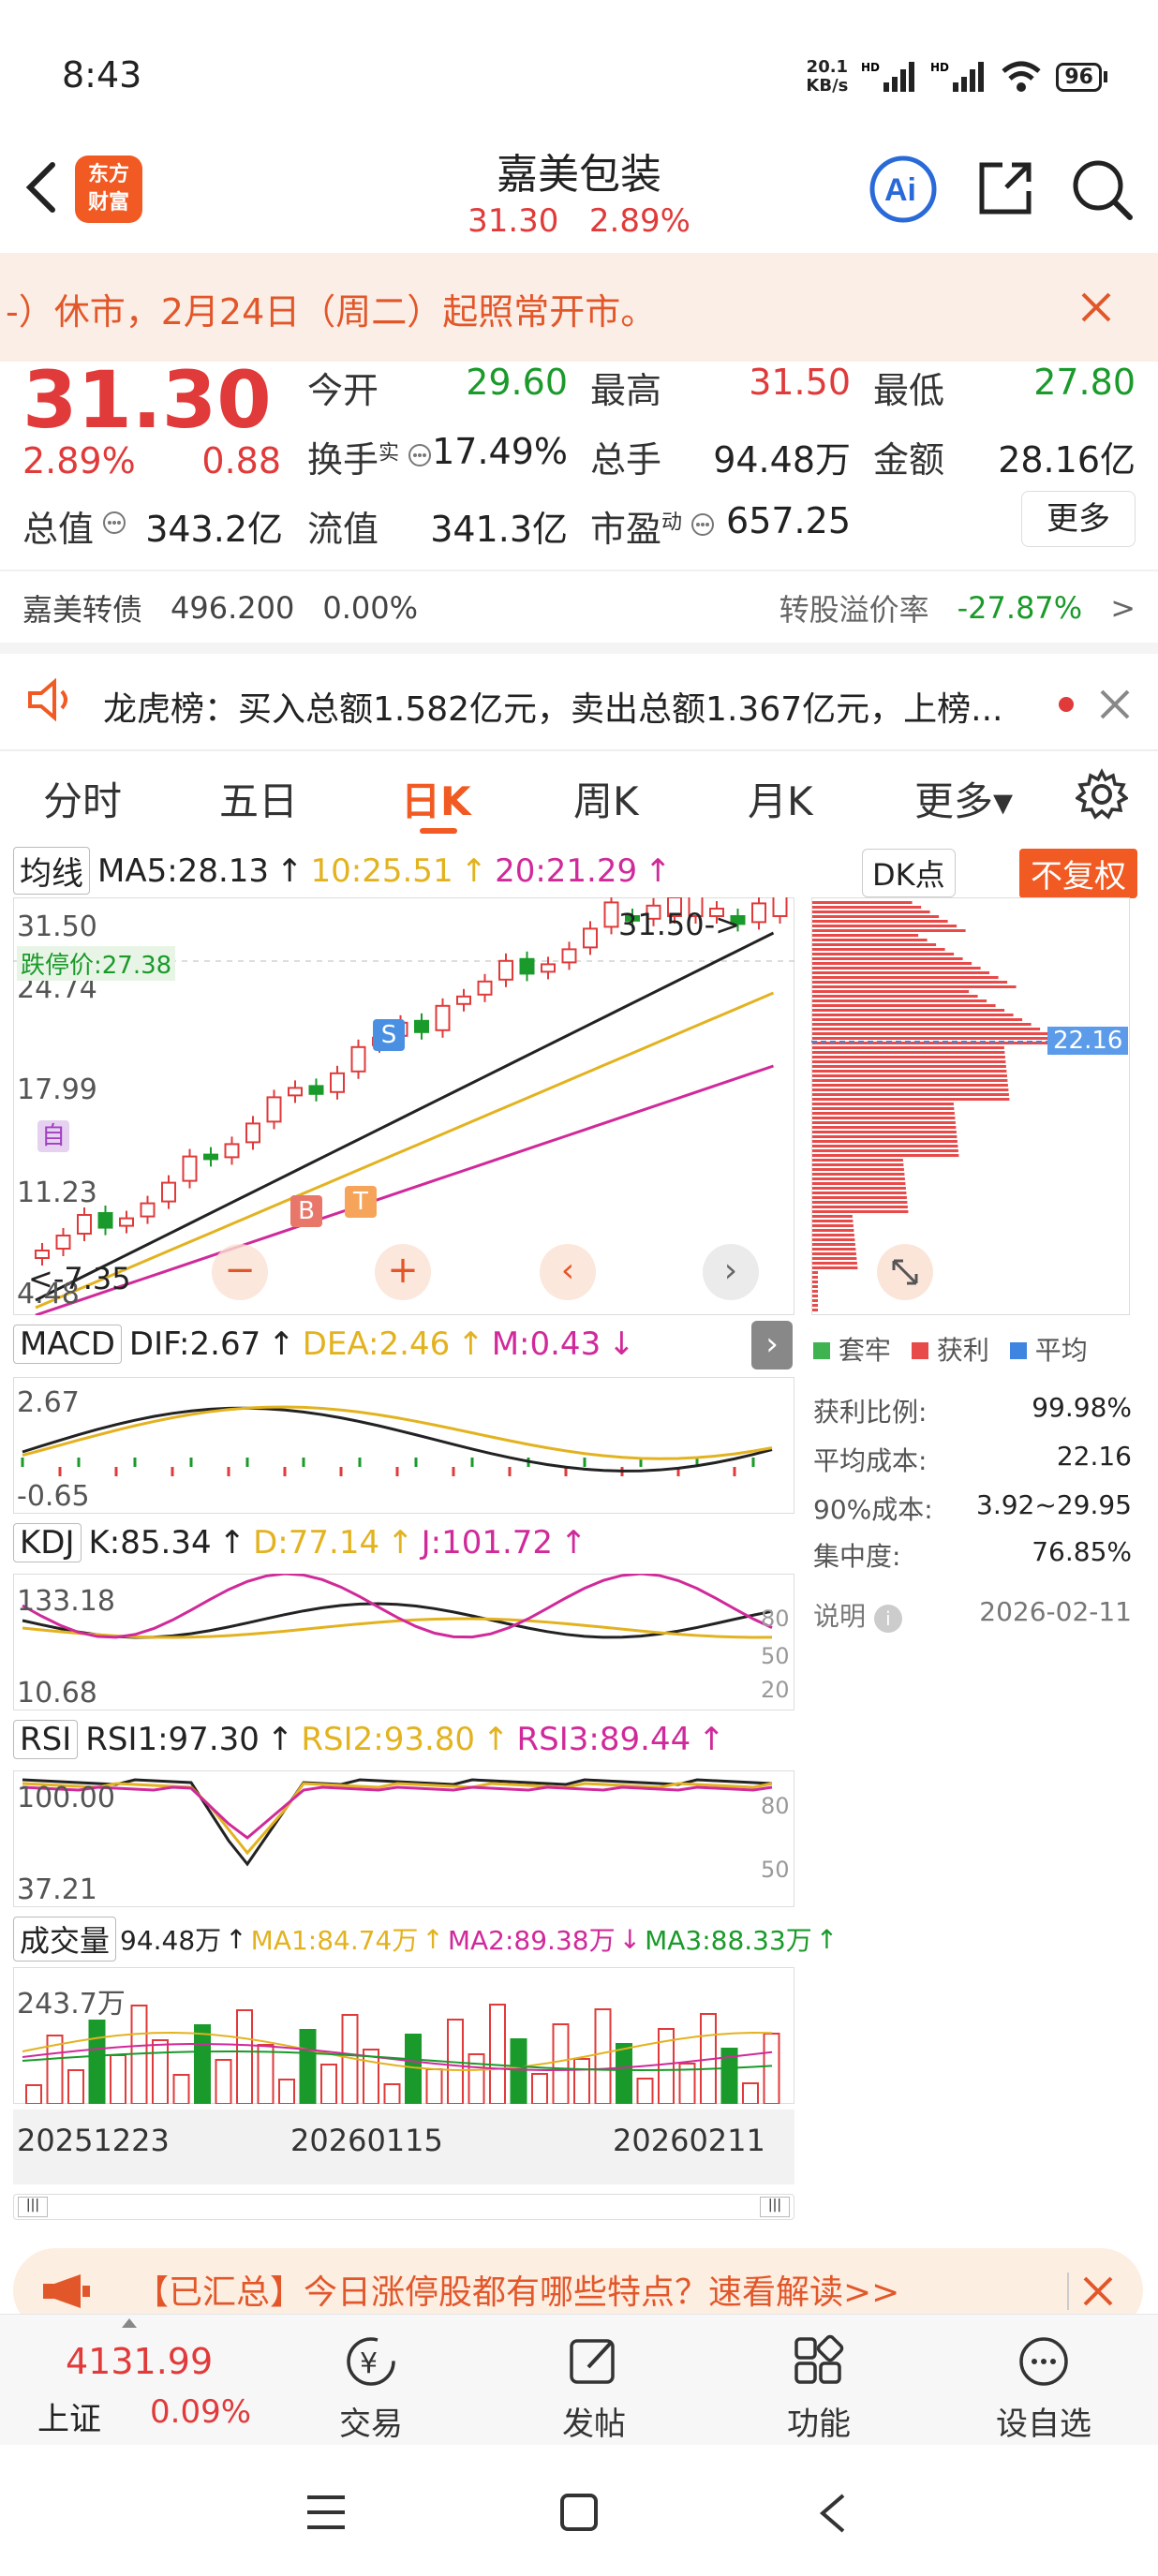 The width and height of the screenshot is (1158, 2576). I want to click on info-icon: i, so click(888, 1619).